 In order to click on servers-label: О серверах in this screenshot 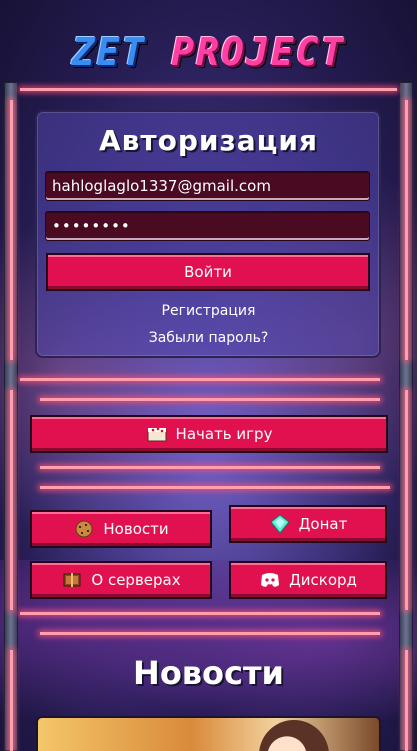, I will do `click(136, 580)`.